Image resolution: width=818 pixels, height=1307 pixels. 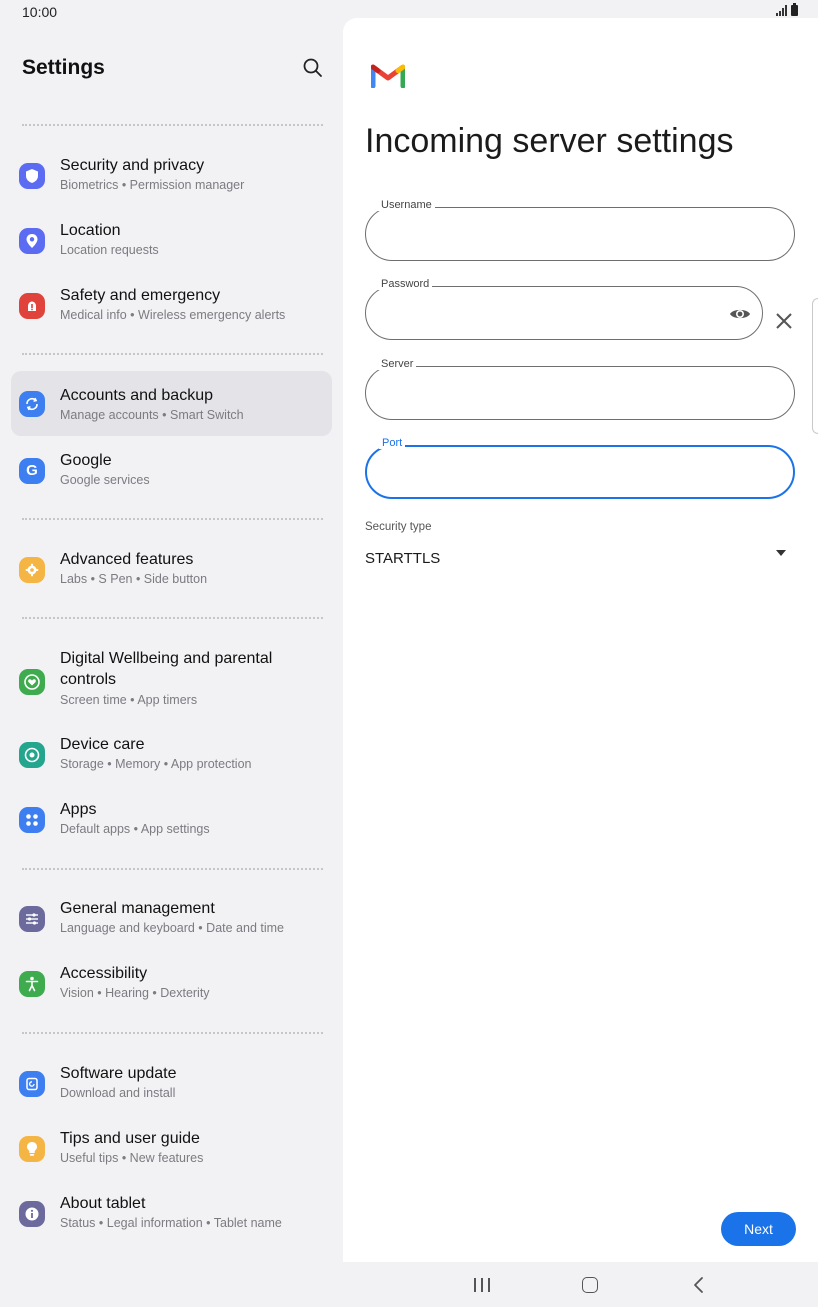 What do you see at coordinates (32, 681) in the screenshot?
I see `wellbeing-heart-icon` at bounding box center [32, 681].